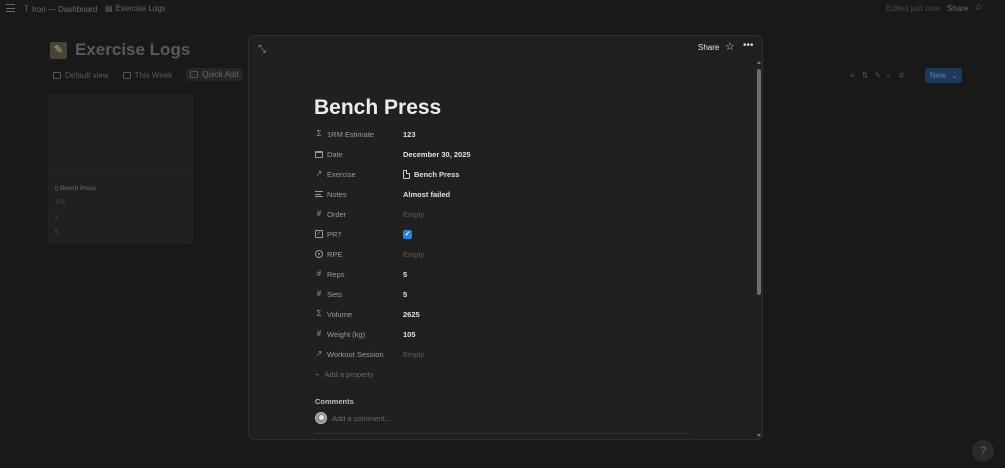  I want to click on filter-icon: ≡, so click(852, 76).